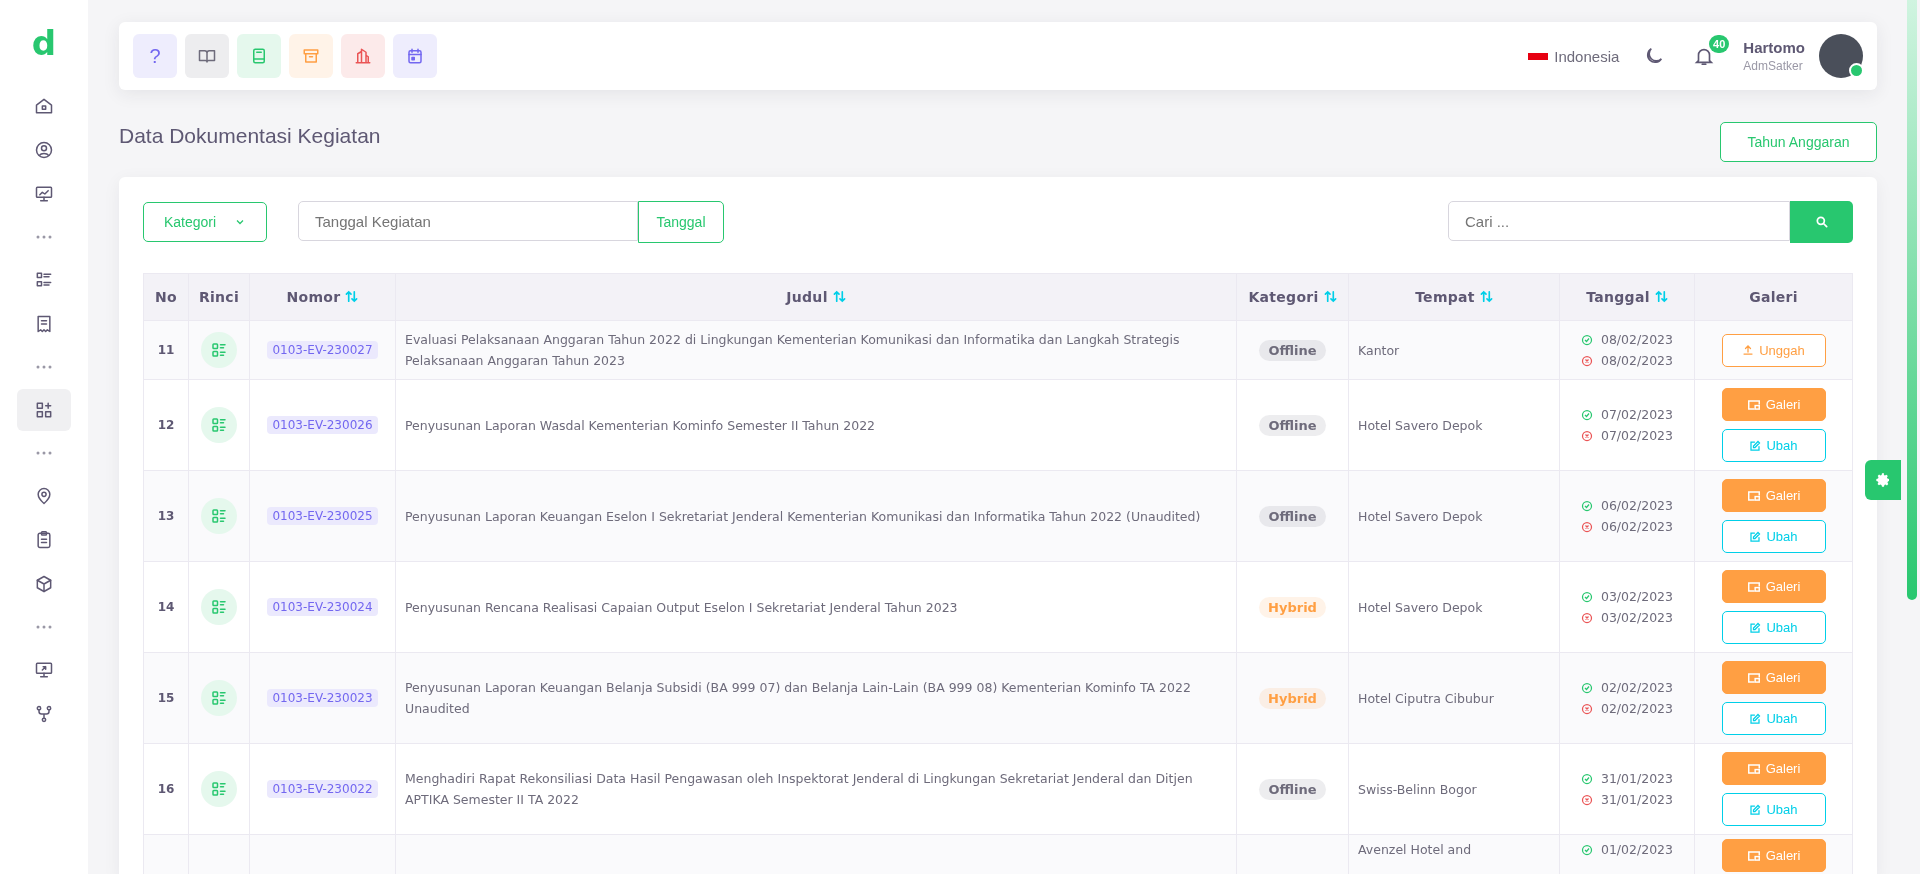  I want to click on help-button: ?, so click(155, 56).